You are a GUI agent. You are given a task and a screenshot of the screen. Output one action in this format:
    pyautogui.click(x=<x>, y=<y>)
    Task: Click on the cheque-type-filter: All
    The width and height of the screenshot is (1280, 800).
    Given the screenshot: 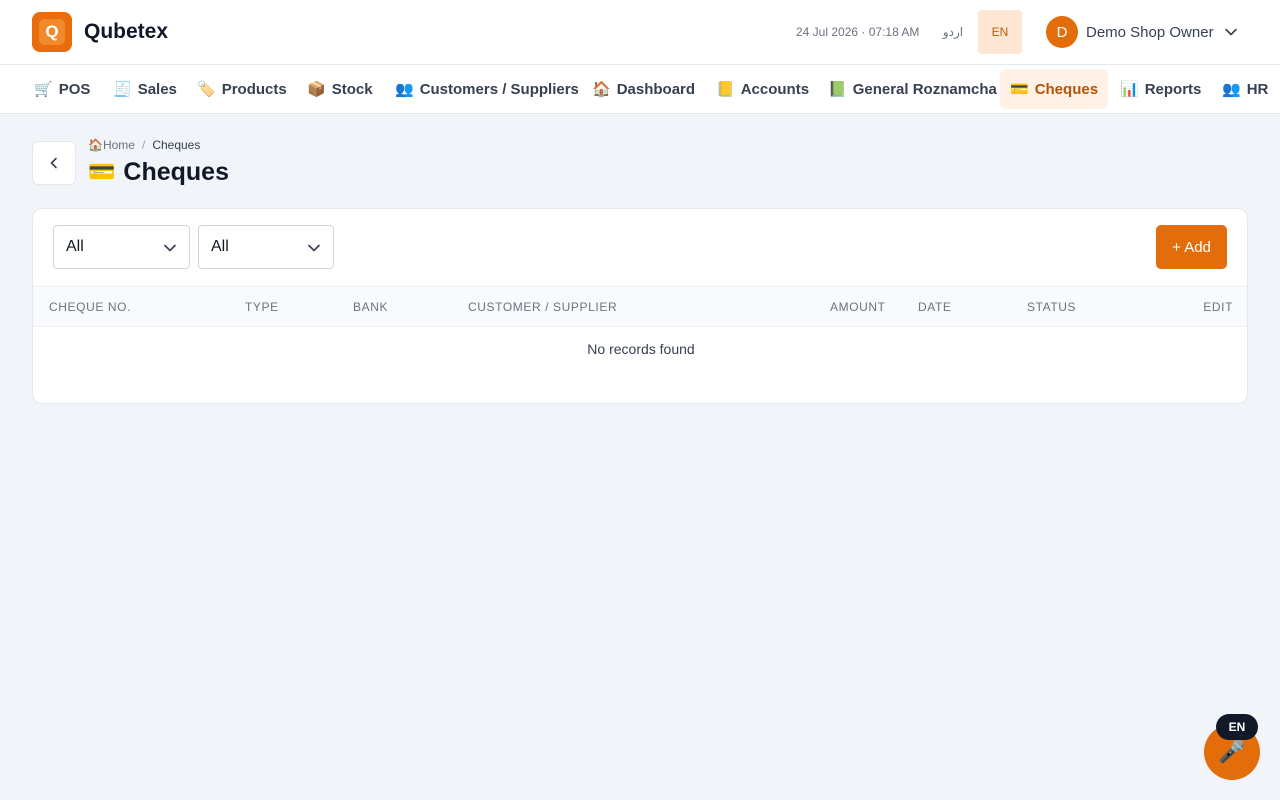 What is the action you would take?
    pyautogui.click(x=121, y=247)
    